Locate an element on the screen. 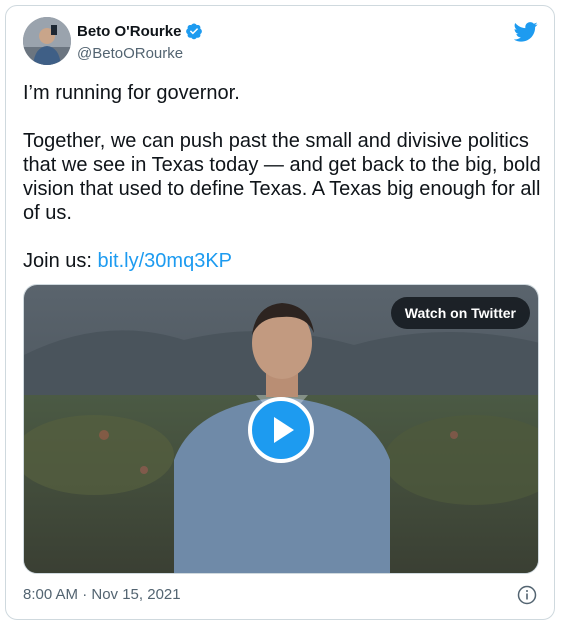  author-name-row: Beto O'Rourke is located at coordinates (140, 31).